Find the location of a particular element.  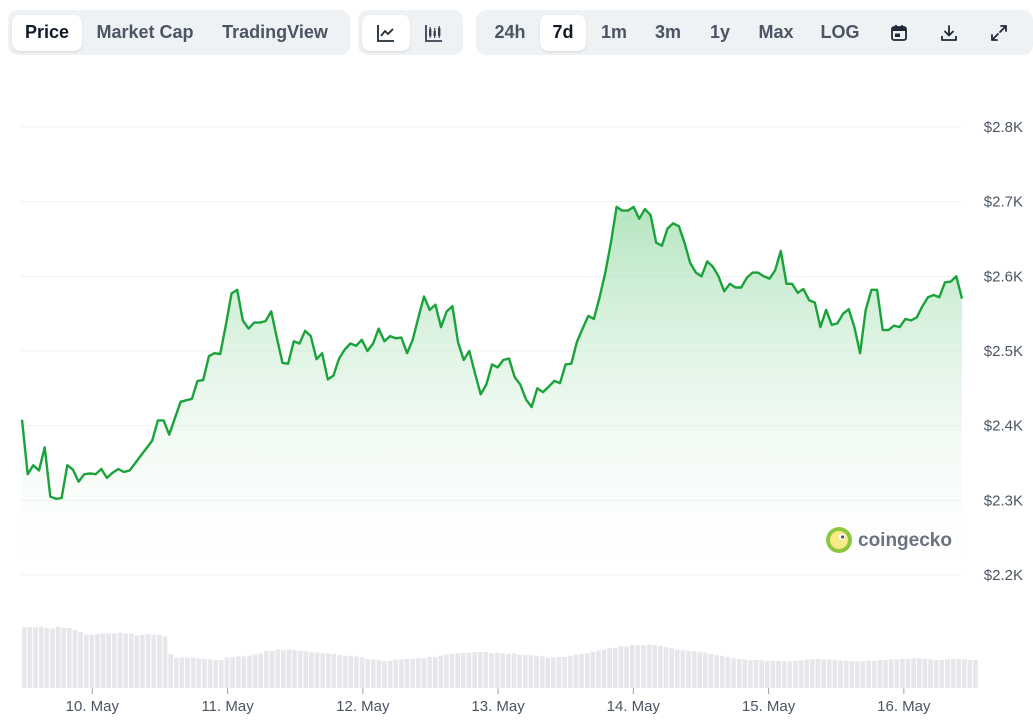

x-tick-label: 14. May is located at coordinates (634, 706).